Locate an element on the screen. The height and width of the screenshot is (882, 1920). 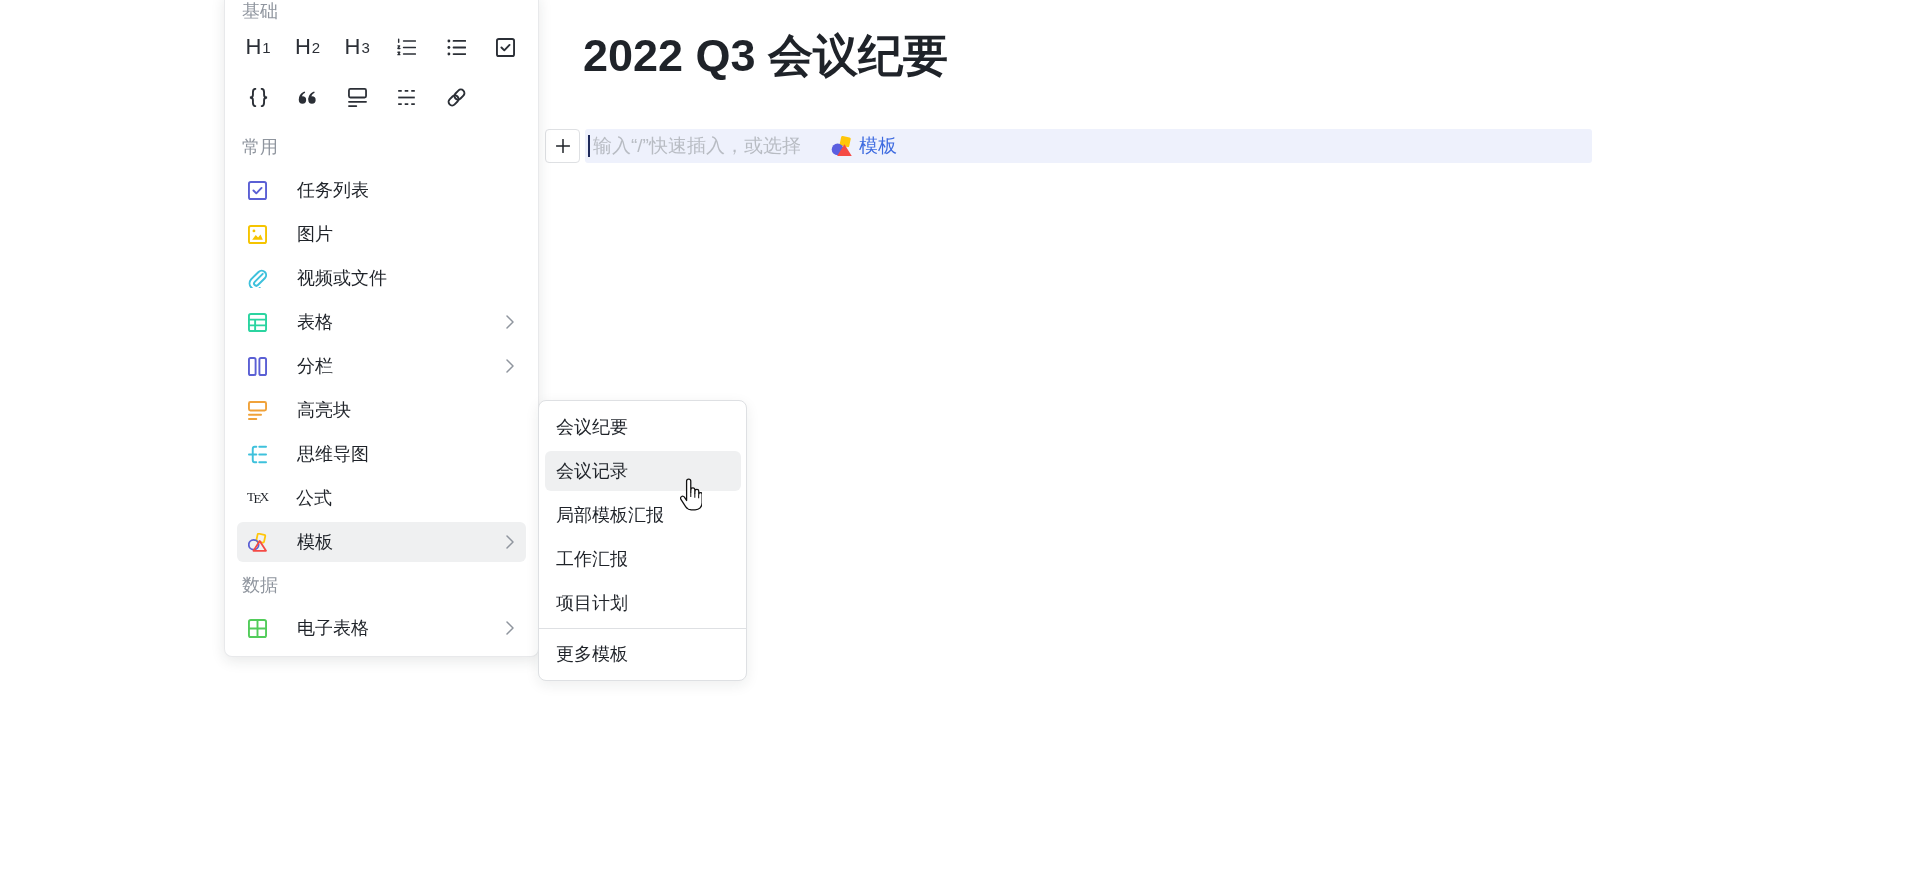
bullet-list-icon is located at coordinates (456, 47).